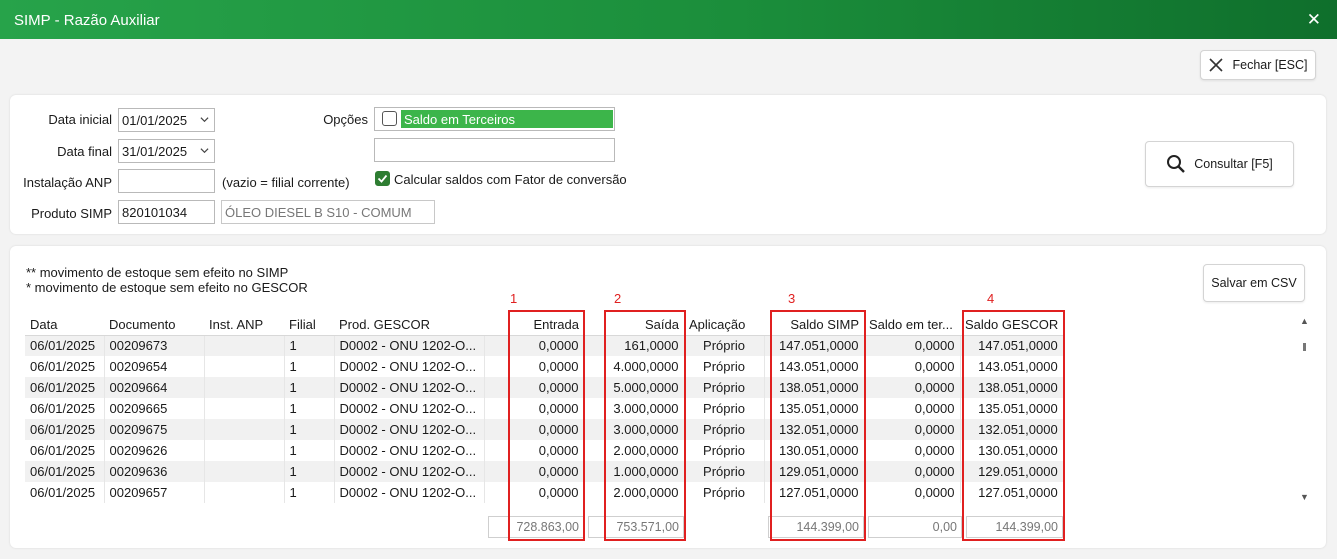 This screenshot has width=1337, height=559. What do you see at coordinates (1012, 325) in the screenshot?
I see `col-header: Saldo GESCOR` at bounding box center [1012, 325].